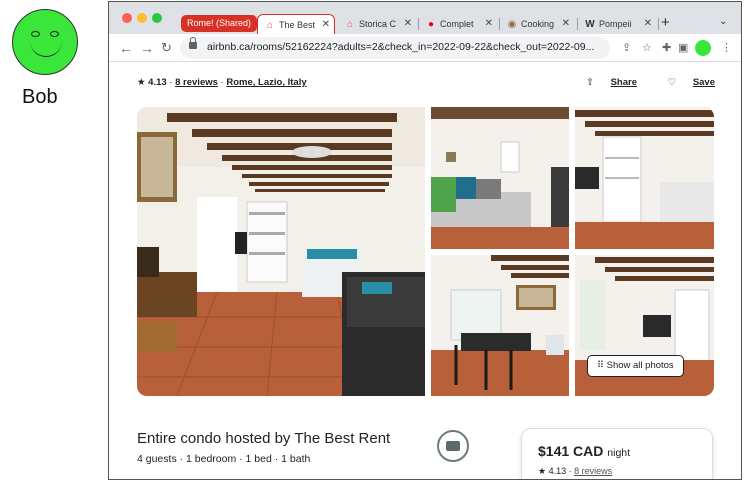 The height and width of the screenshot is (499, 748). I want to click on reload-icon: ↻, so click(166, 48).